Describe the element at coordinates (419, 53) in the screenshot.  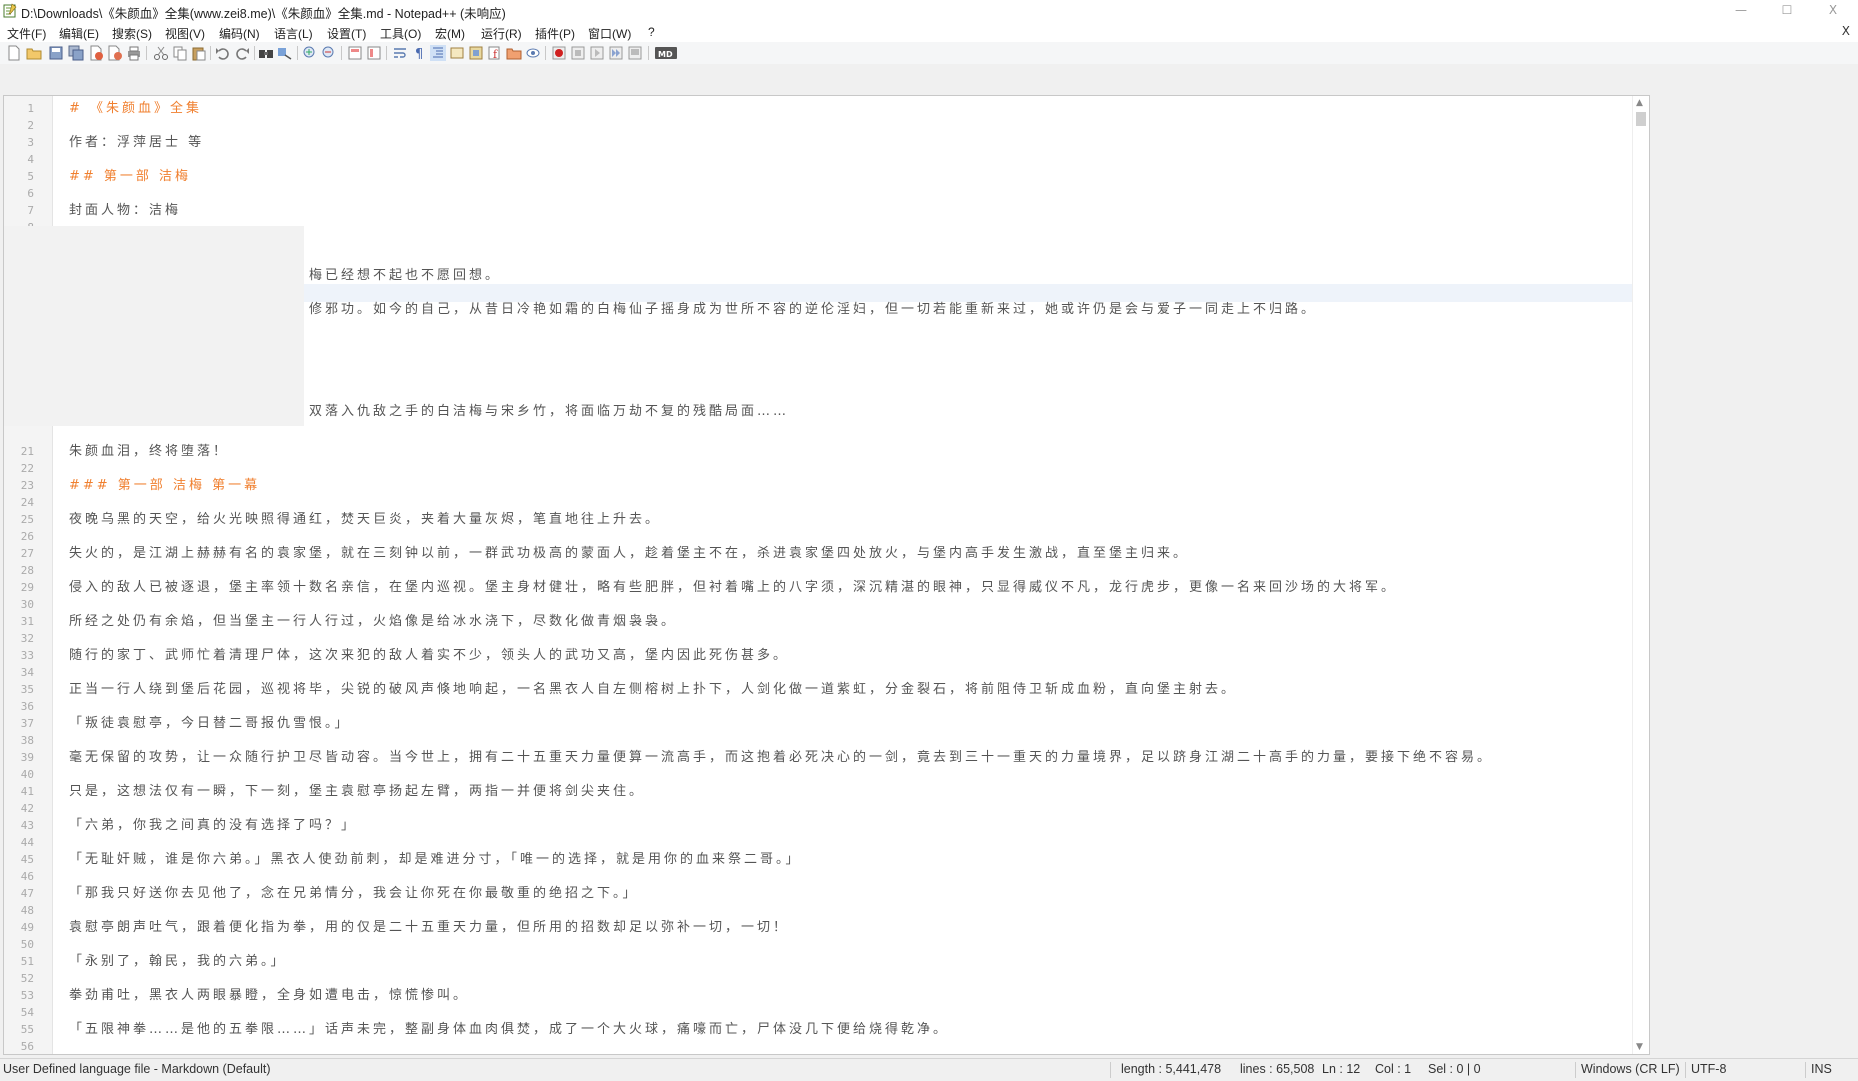
I see `show-all-chars-icon: ¶` at that location.